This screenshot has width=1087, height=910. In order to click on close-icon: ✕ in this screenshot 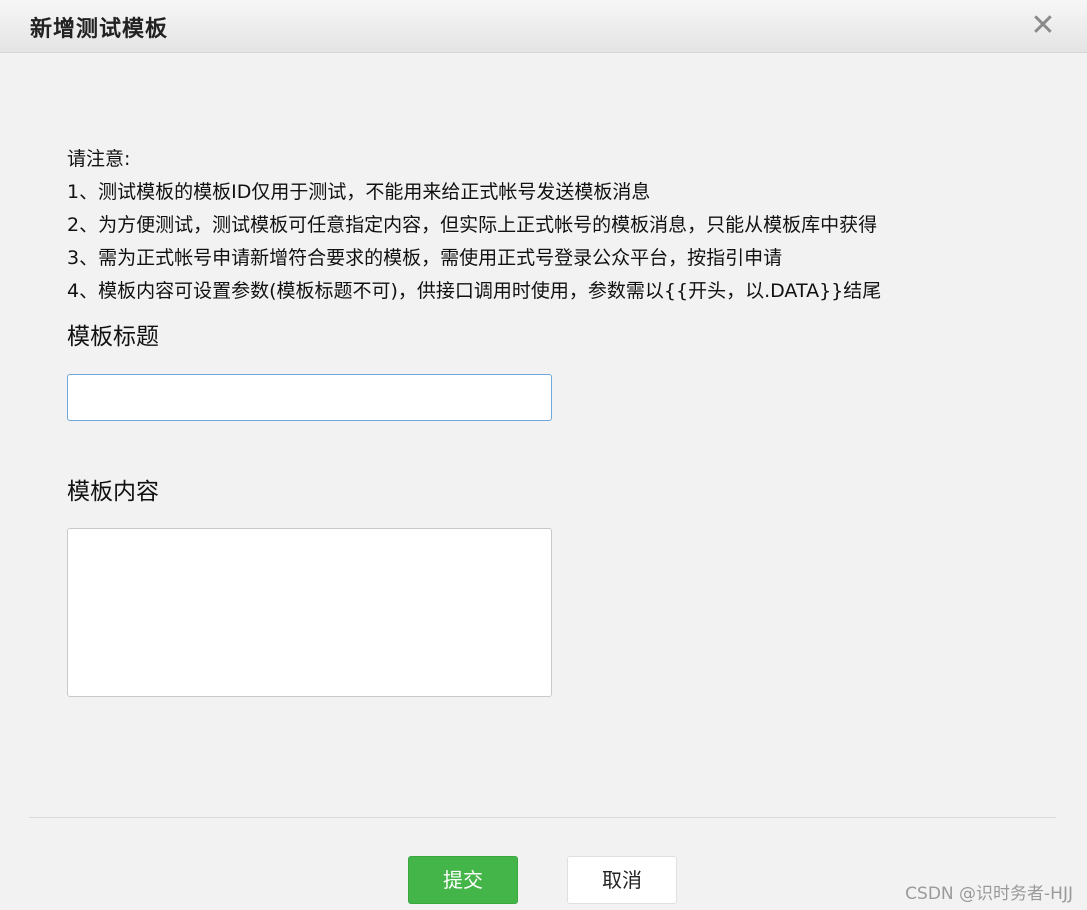, I will do `click(1043, 26)`.